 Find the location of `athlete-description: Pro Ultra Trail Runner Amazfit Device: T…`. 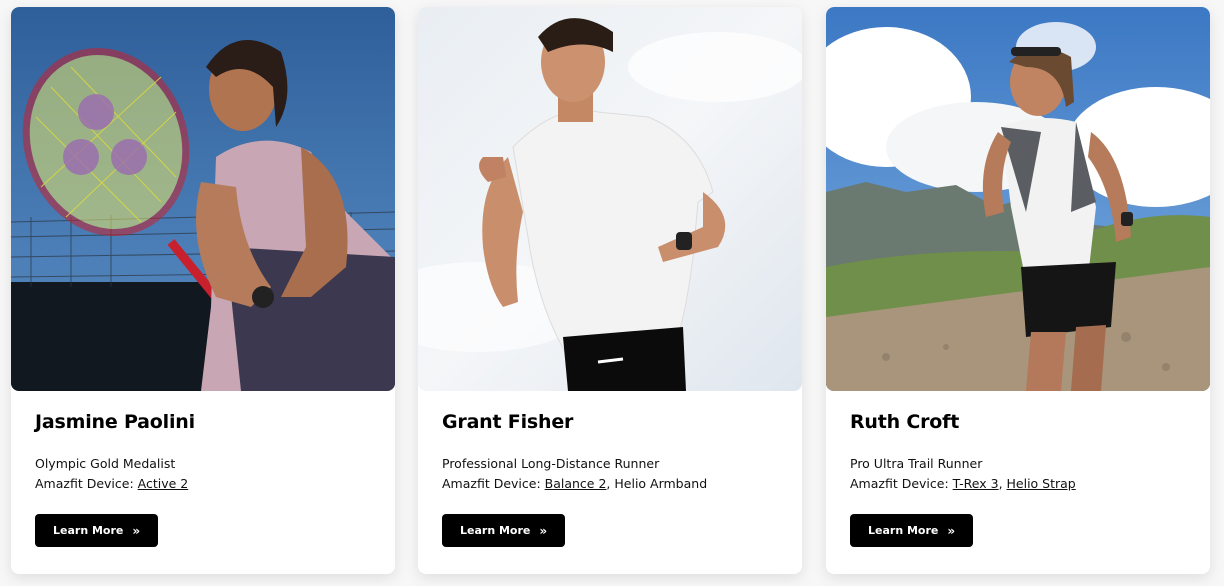

athlete-description: Pro Ultra Trail Runner Amazfit Device: T… is located at coordinates (963, 474).